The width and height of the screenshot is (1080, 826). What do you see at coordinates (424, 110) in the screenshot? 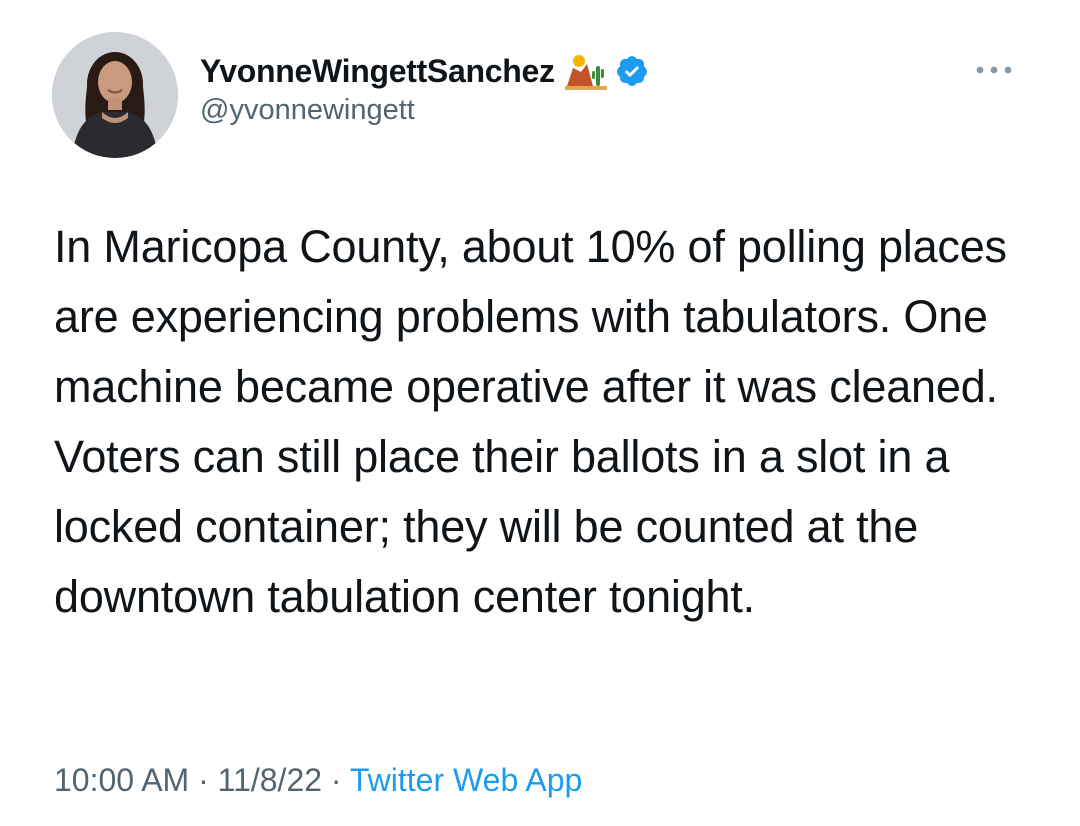
I see `handle: @yvonnewingett` at bounding box center [424, 110].